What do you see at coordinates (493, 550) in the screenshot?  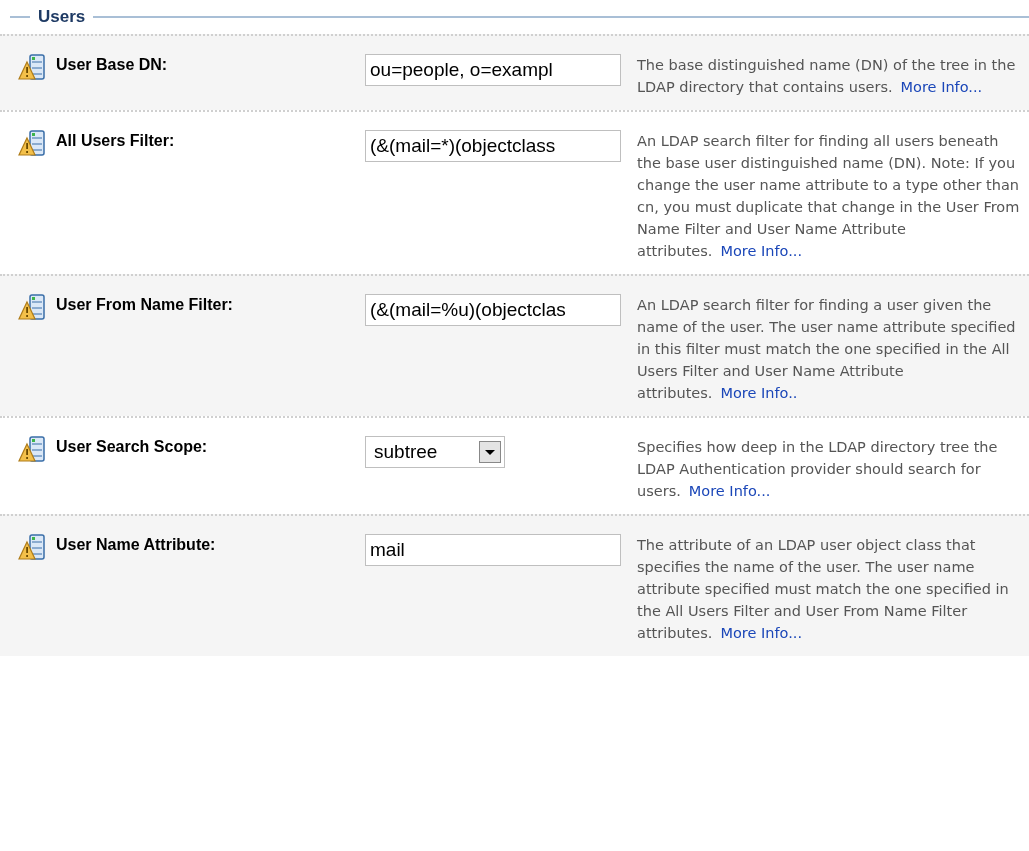 I see `text-field: mail` at bounding box center [493, 550].